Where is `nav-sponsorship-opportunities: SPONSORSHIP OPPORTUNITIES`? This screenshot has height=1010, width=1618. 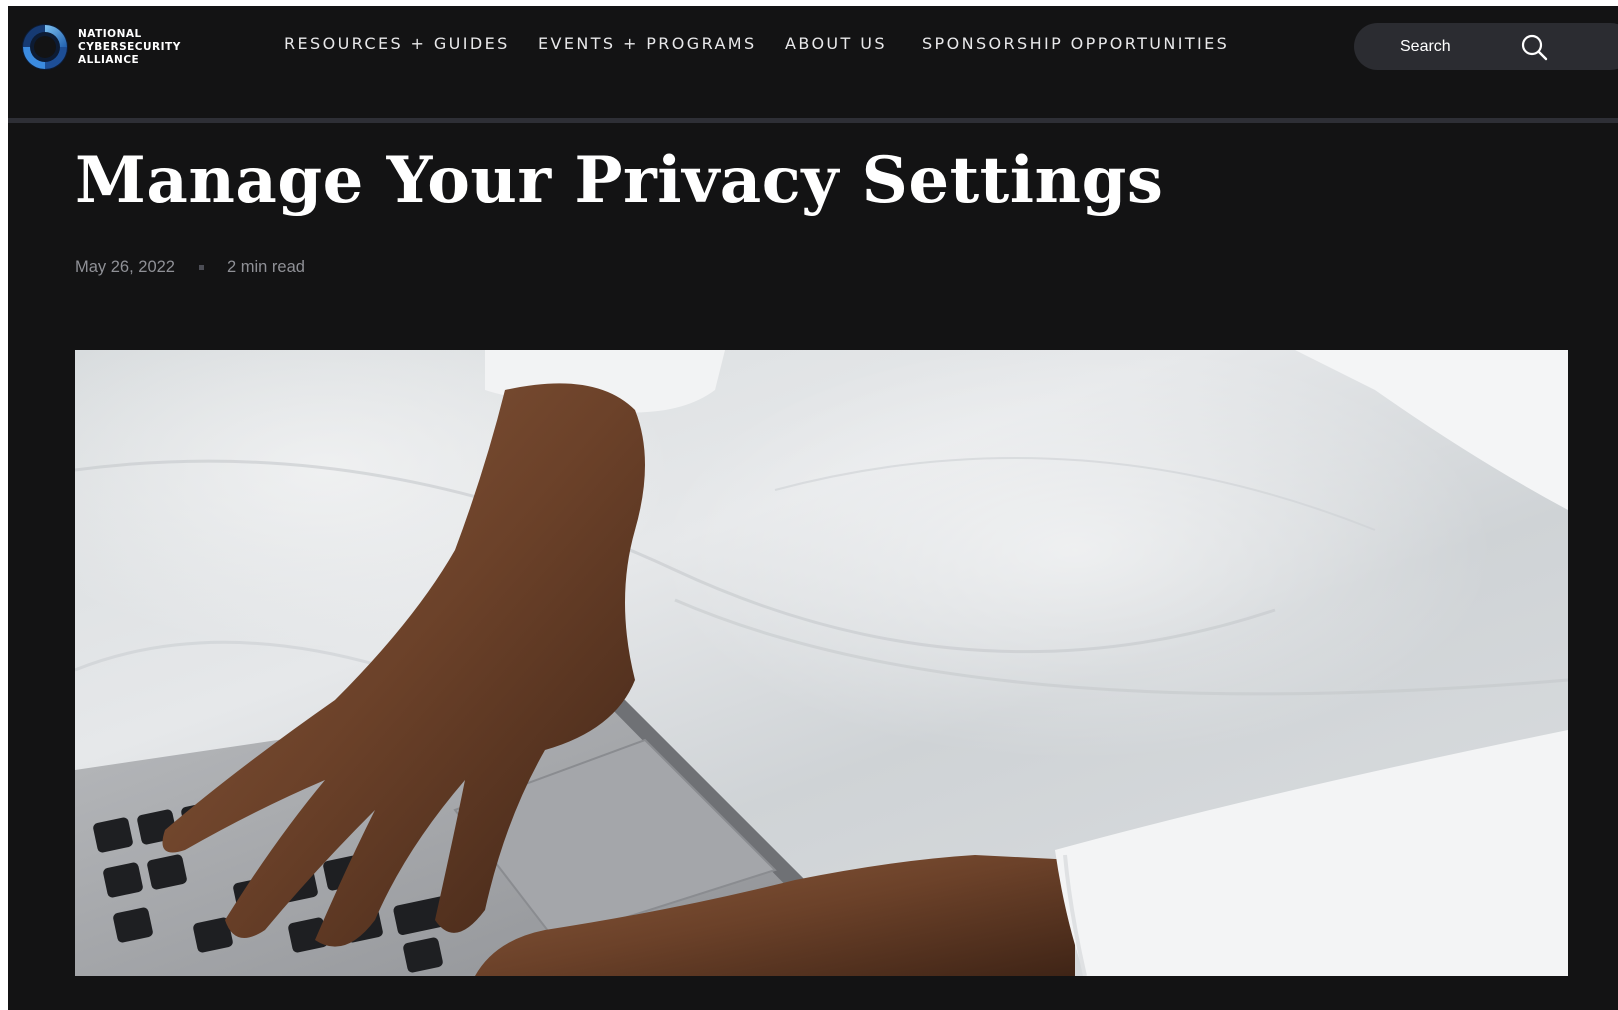
nav-sponsorship-opportunities: SPONSORSHIP OPPORTUNITIES is located at coordinates (1075, 43).